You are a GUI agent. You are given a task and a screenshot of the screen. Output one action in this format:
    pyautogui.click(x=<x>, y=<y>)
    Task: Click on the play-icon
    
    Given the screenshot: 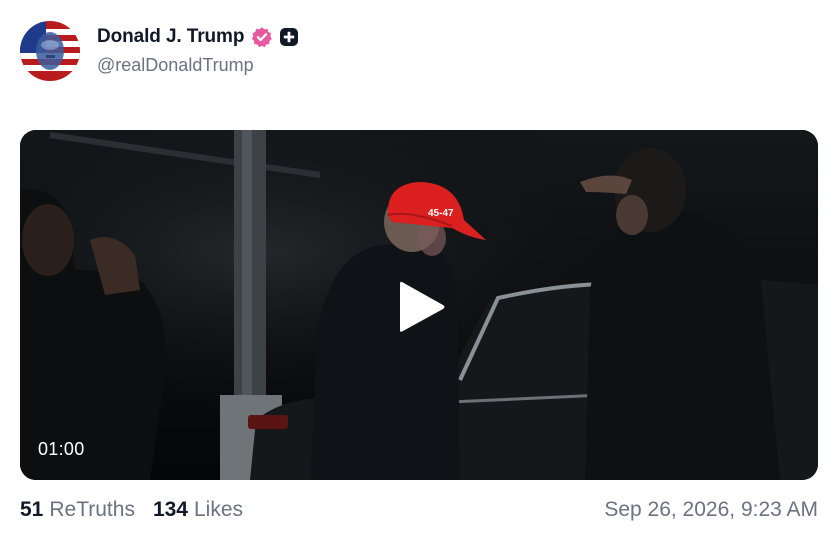 What is the action you would take?
    pyautogui.click(x=422, y=307)
    